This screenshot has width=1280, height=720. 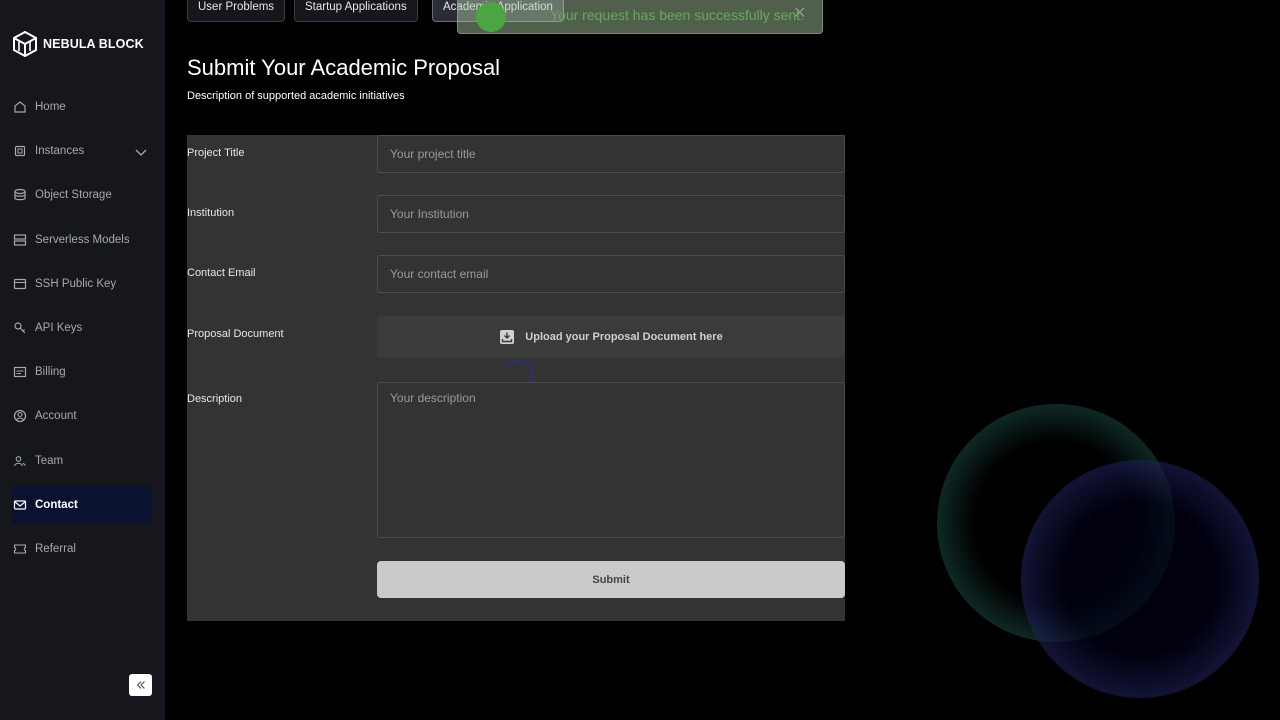 What do you see at coordinates (20, 151) in the screenshot?
I see `chip-icon` at bounding box center [20, 151].